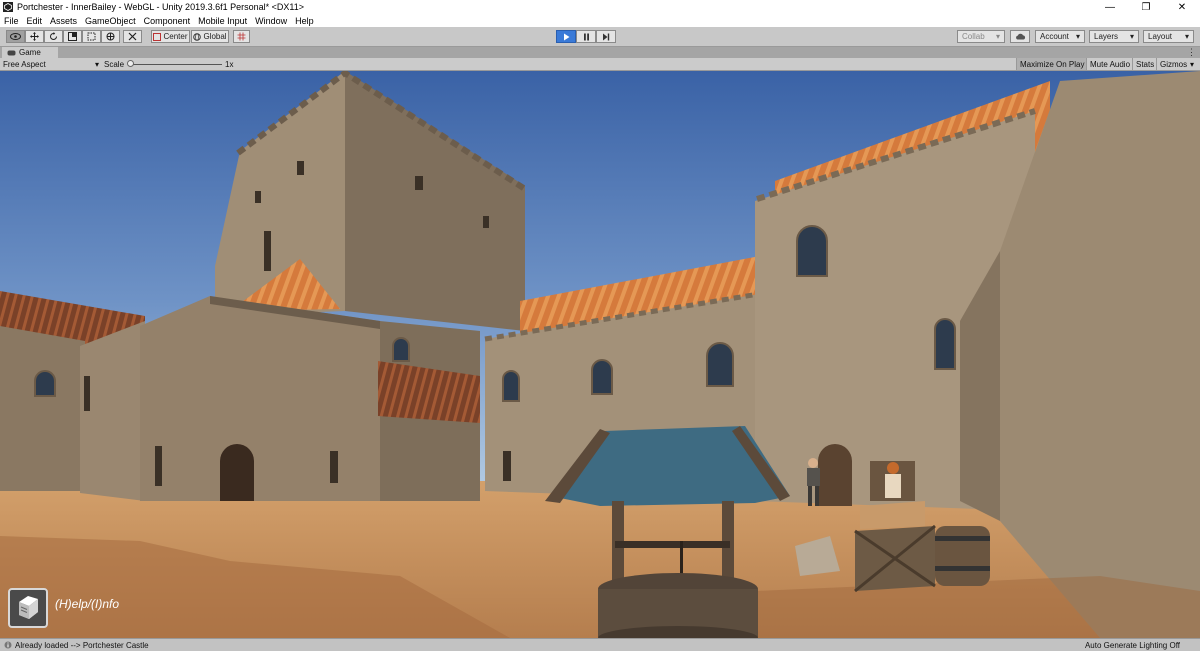 The image size is (1200, 651). I want to click on menu-window: Window, so click(271, 21).